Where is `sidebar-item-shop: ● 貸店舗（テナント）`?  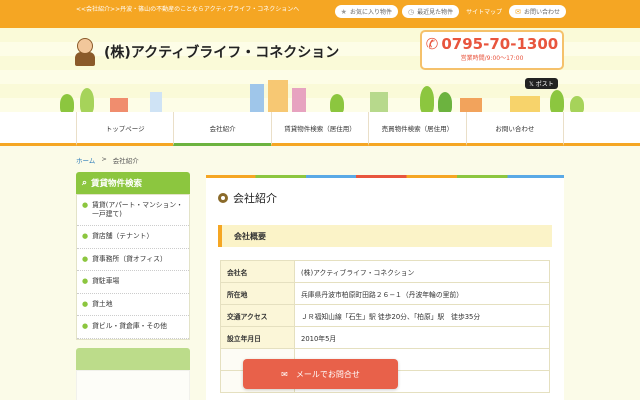
sidebar-item-shop: ● 貸店舗（テナント） is located at coordinates (133, 237).